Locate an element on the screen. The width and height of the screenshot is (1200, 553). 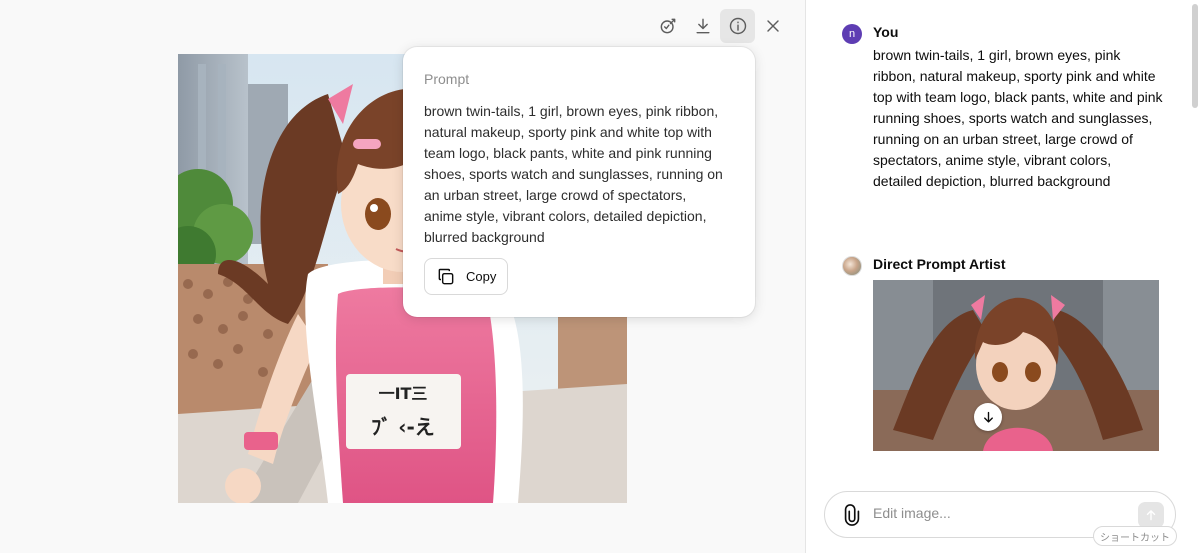
attach-button is located at coordinates (852, 515).